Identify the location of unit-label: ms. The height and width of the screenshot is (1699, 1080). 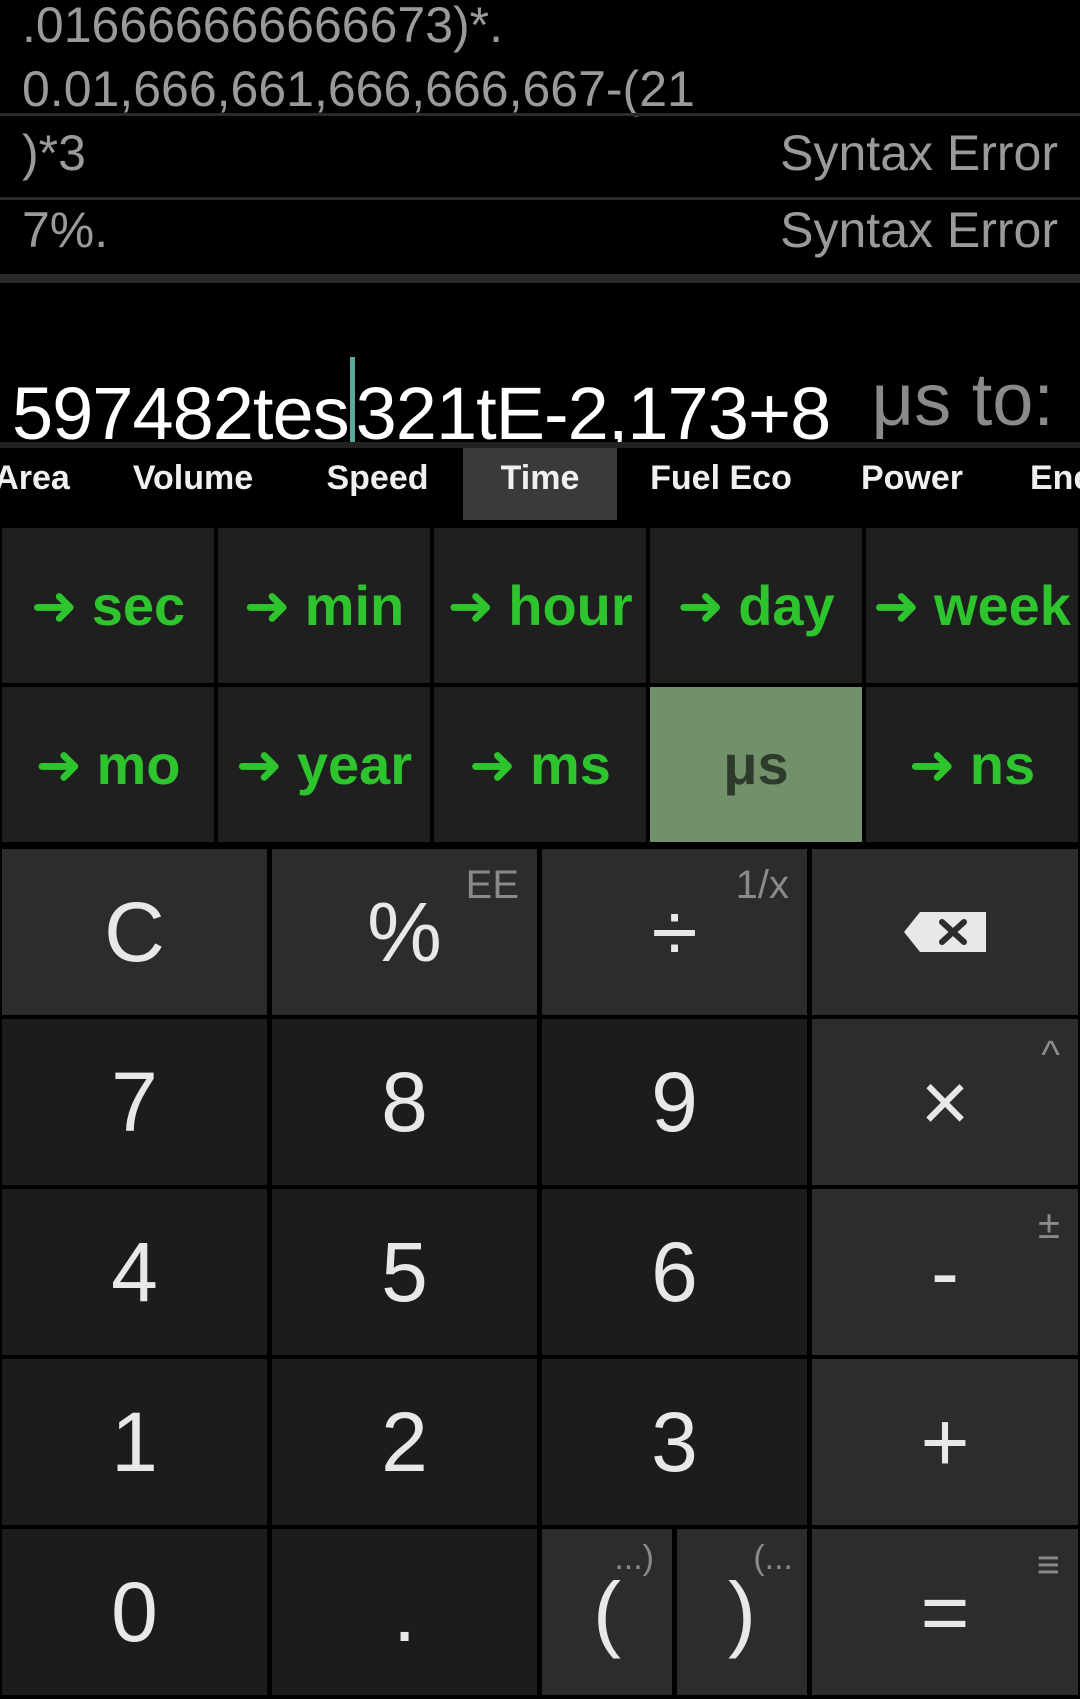
(570, 764).